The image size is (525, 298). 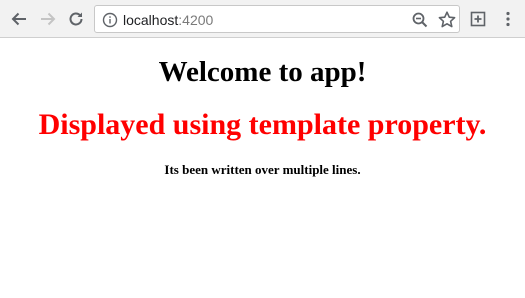 What do you see at coordinates (420, 20) in the screenshot?
I see `zoom-out-icon` at bounding box center [420, 20].